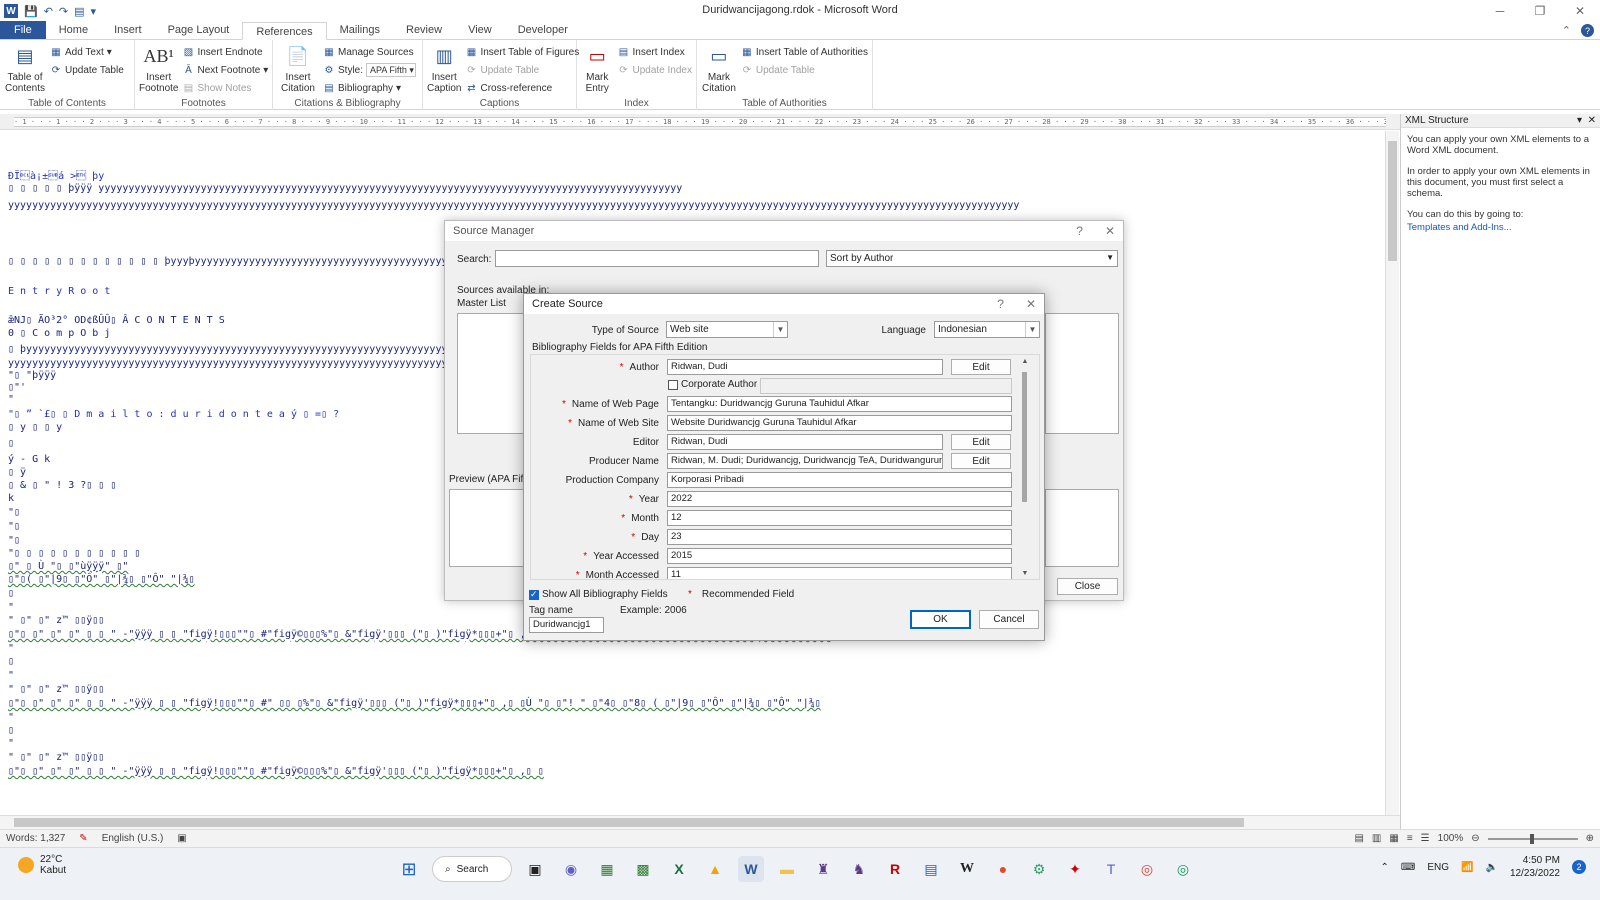 This screenshot has height=900, width=1600. What do you see at coordinates (42, 865) in the screenshot?
I see `weather-widget: 22°C Kabut` at bounding box center [42, 865].